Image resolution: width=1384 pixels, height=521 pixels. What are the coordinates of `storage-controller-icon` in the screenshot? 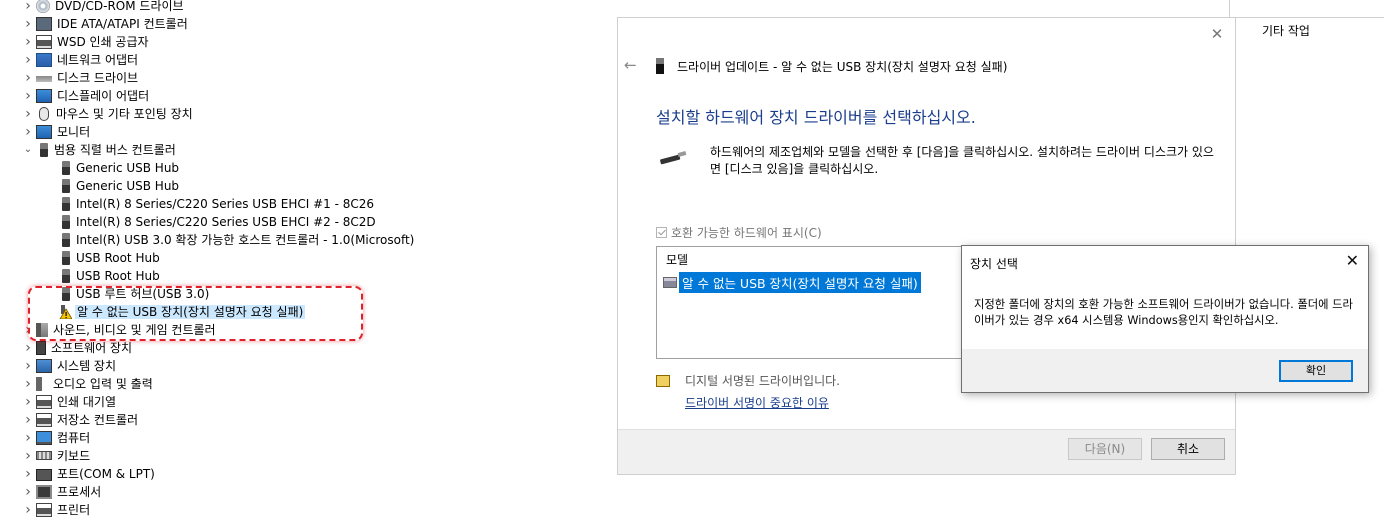 It's located at (44, 420).